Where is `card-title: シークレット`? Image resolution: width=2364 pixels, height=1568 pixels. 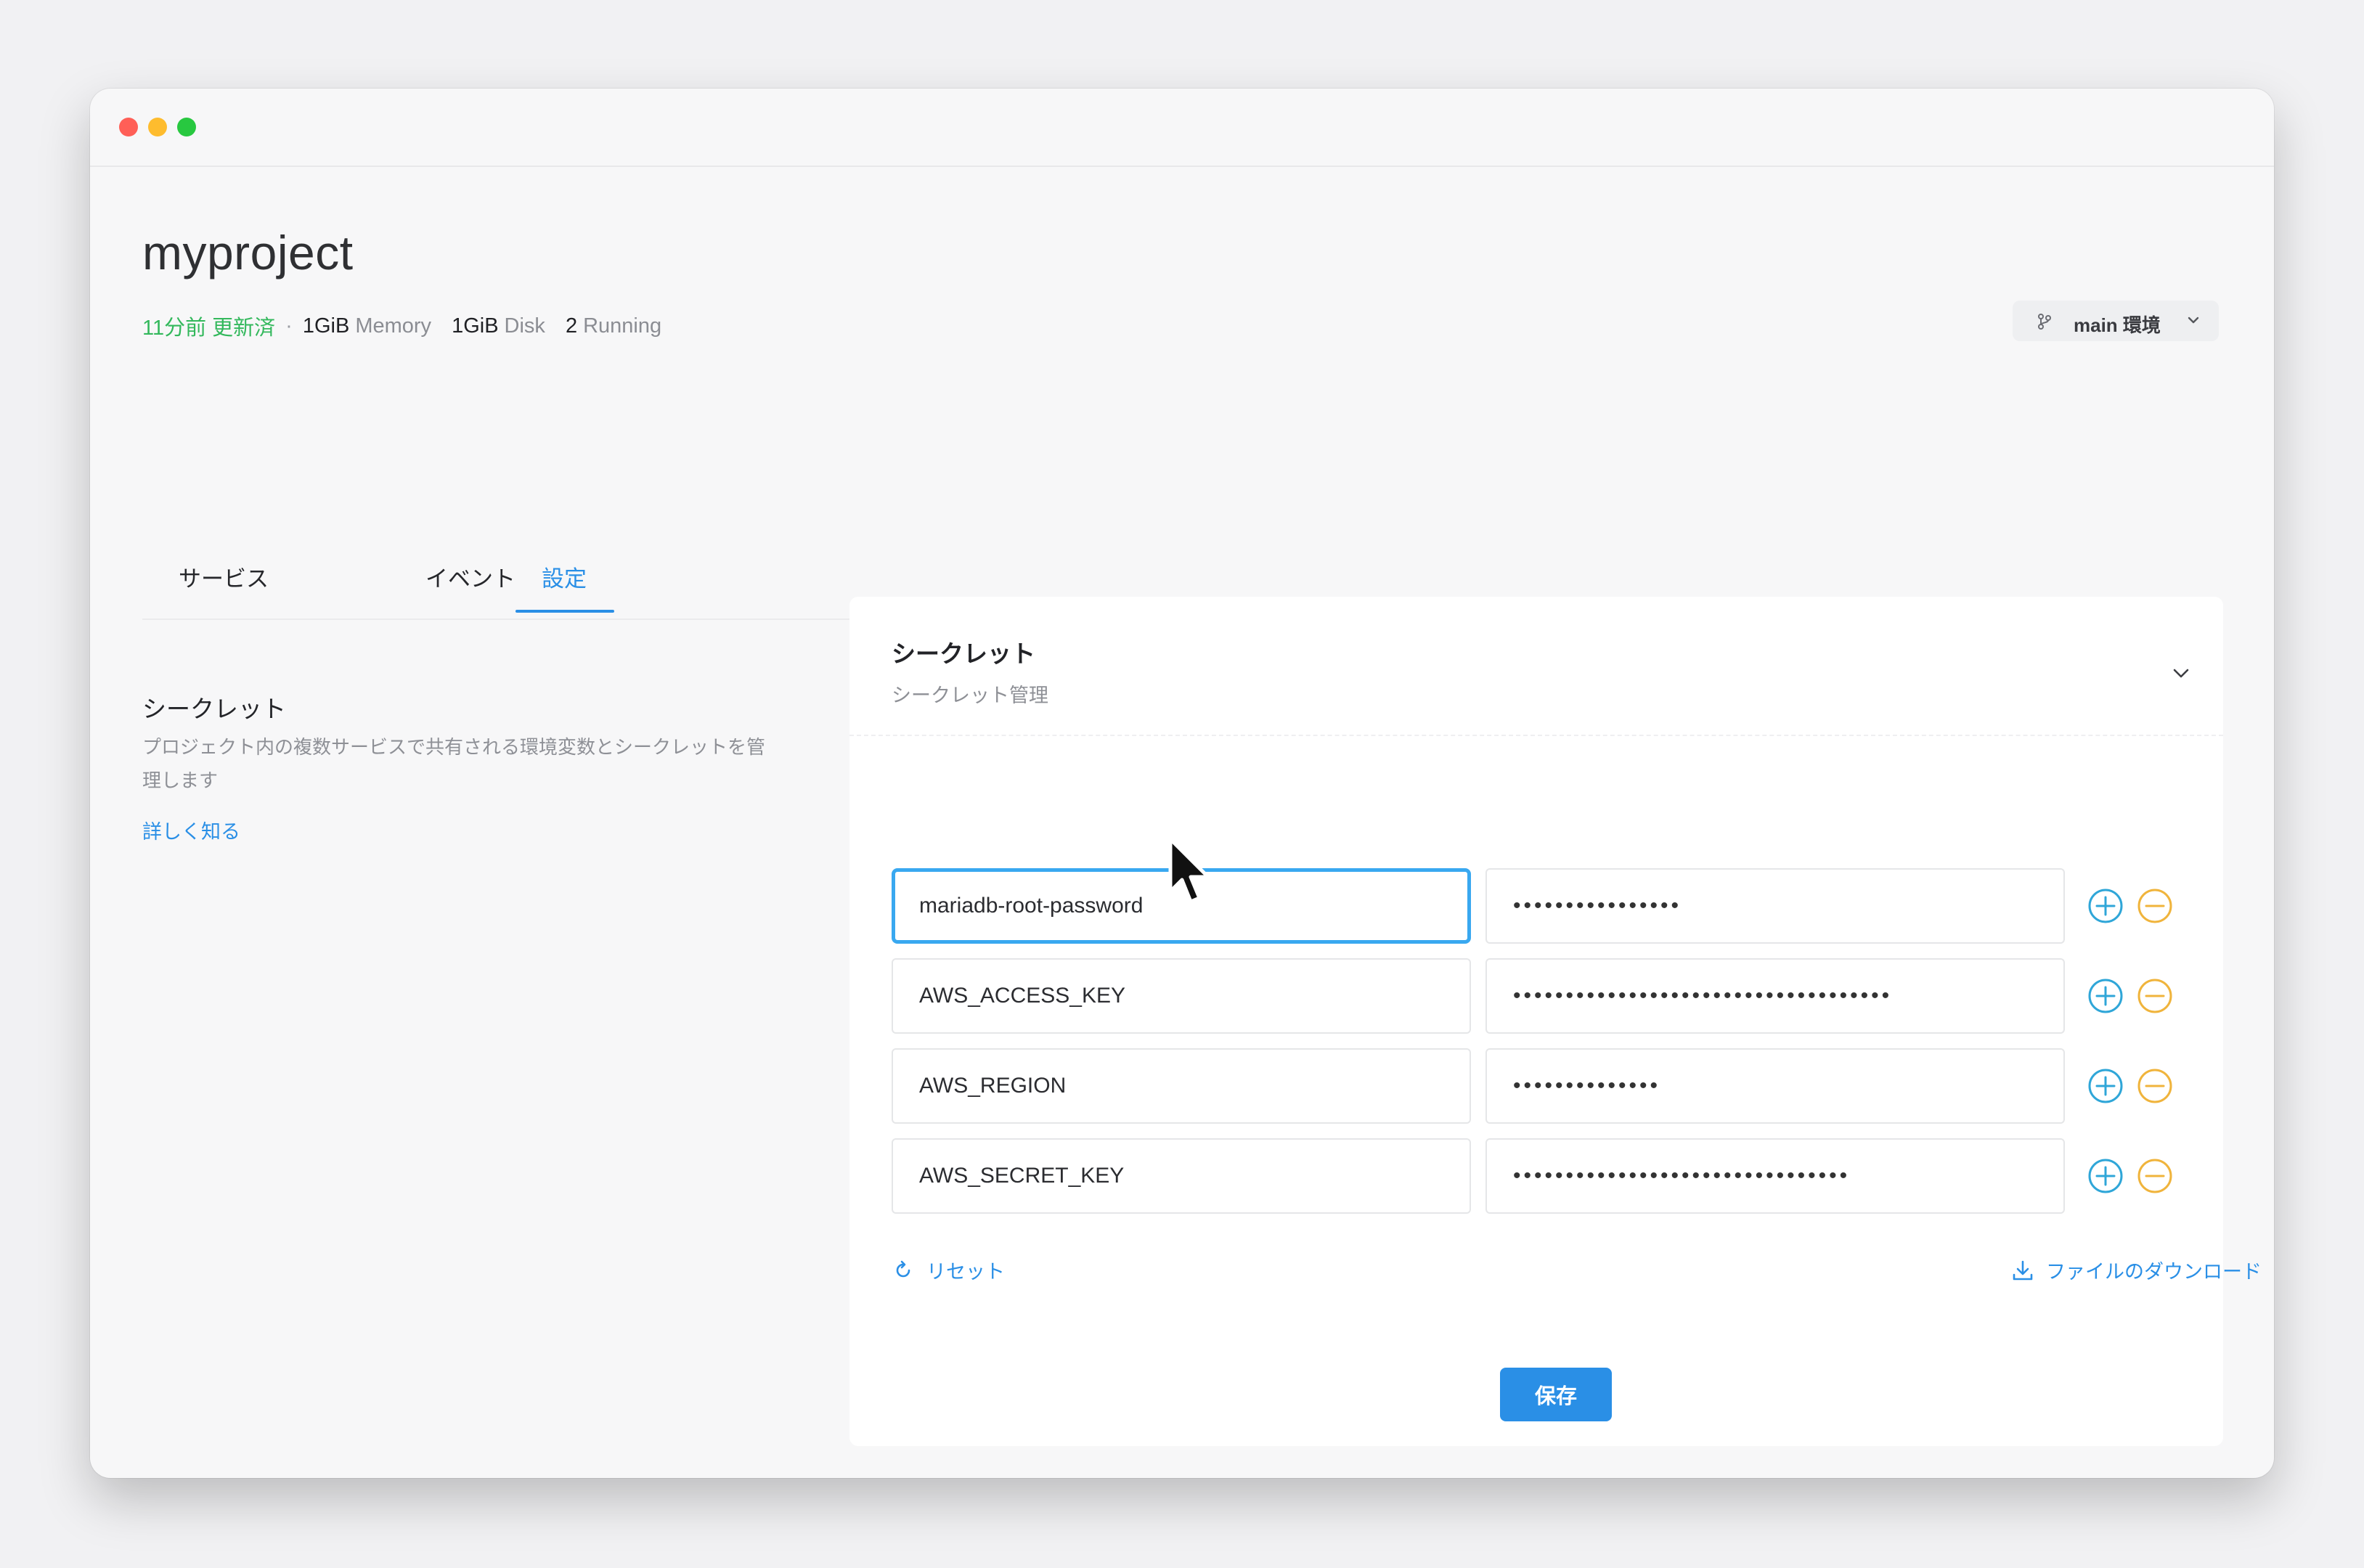 card-title: シークレット is located at coordinates (963, 653).